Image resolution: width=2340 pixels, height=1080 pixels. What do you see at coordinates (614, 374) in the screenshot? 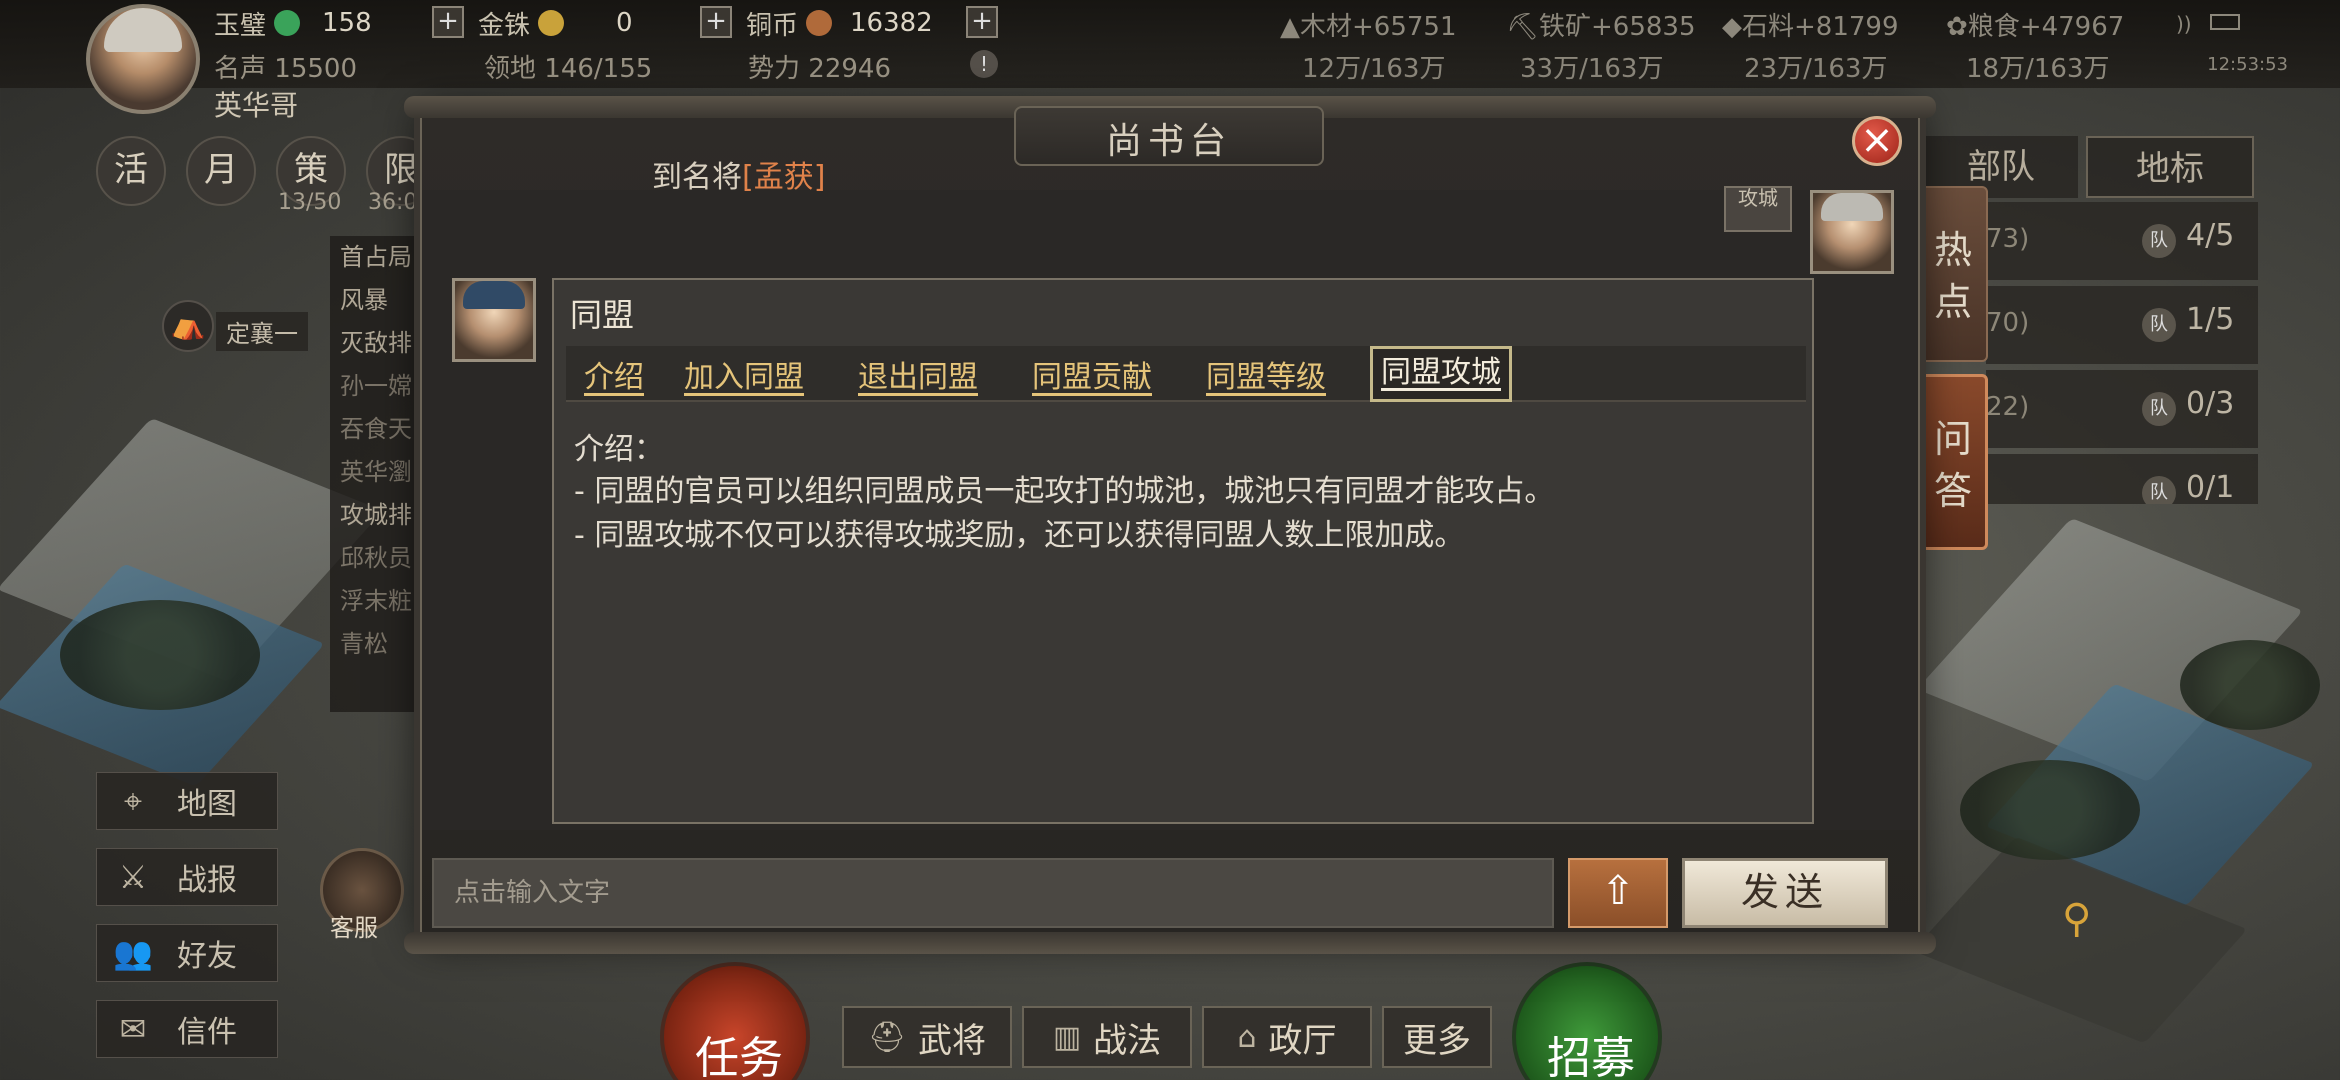
I see `tab-intro: 介绍` at bounding box center [614, 374].